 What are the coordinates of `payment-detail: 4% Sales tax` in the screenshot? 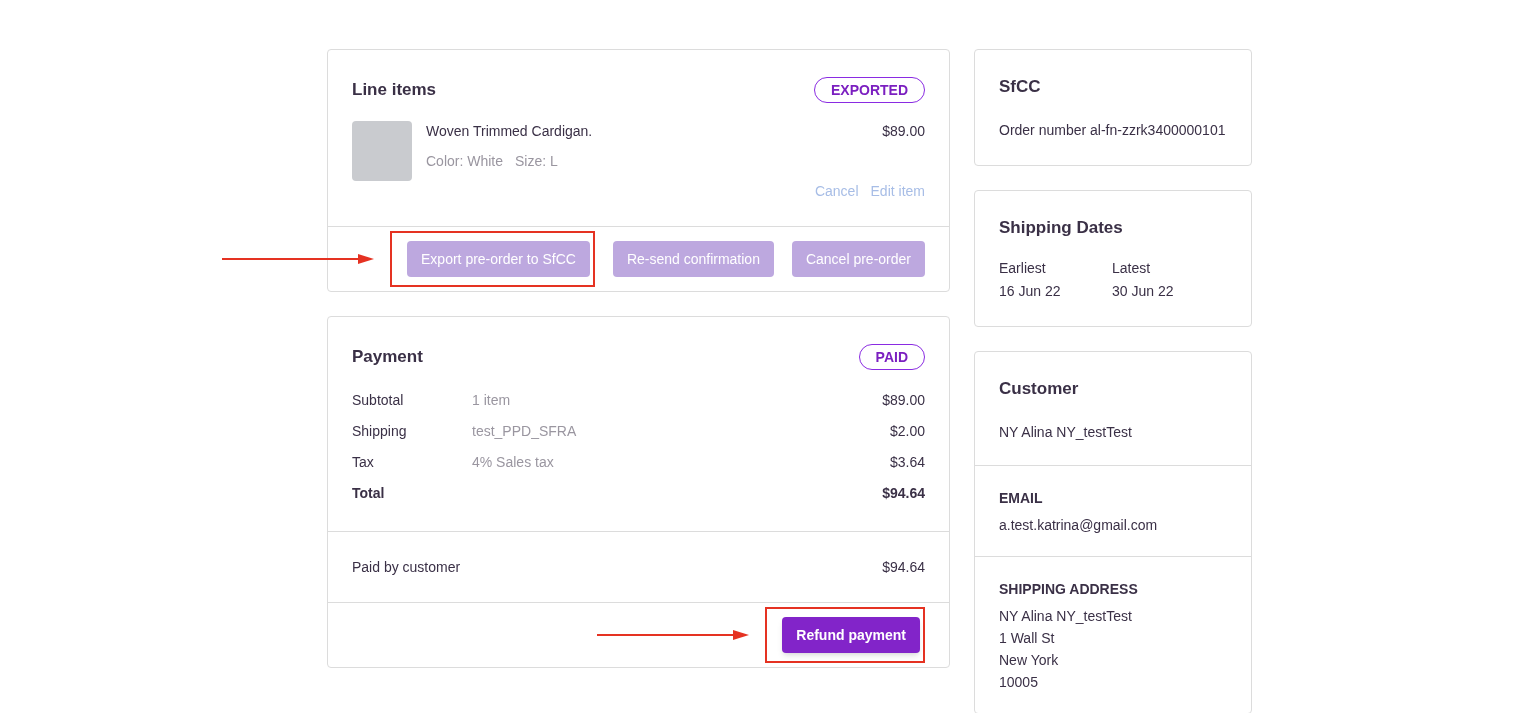 It's located at (513, 462).